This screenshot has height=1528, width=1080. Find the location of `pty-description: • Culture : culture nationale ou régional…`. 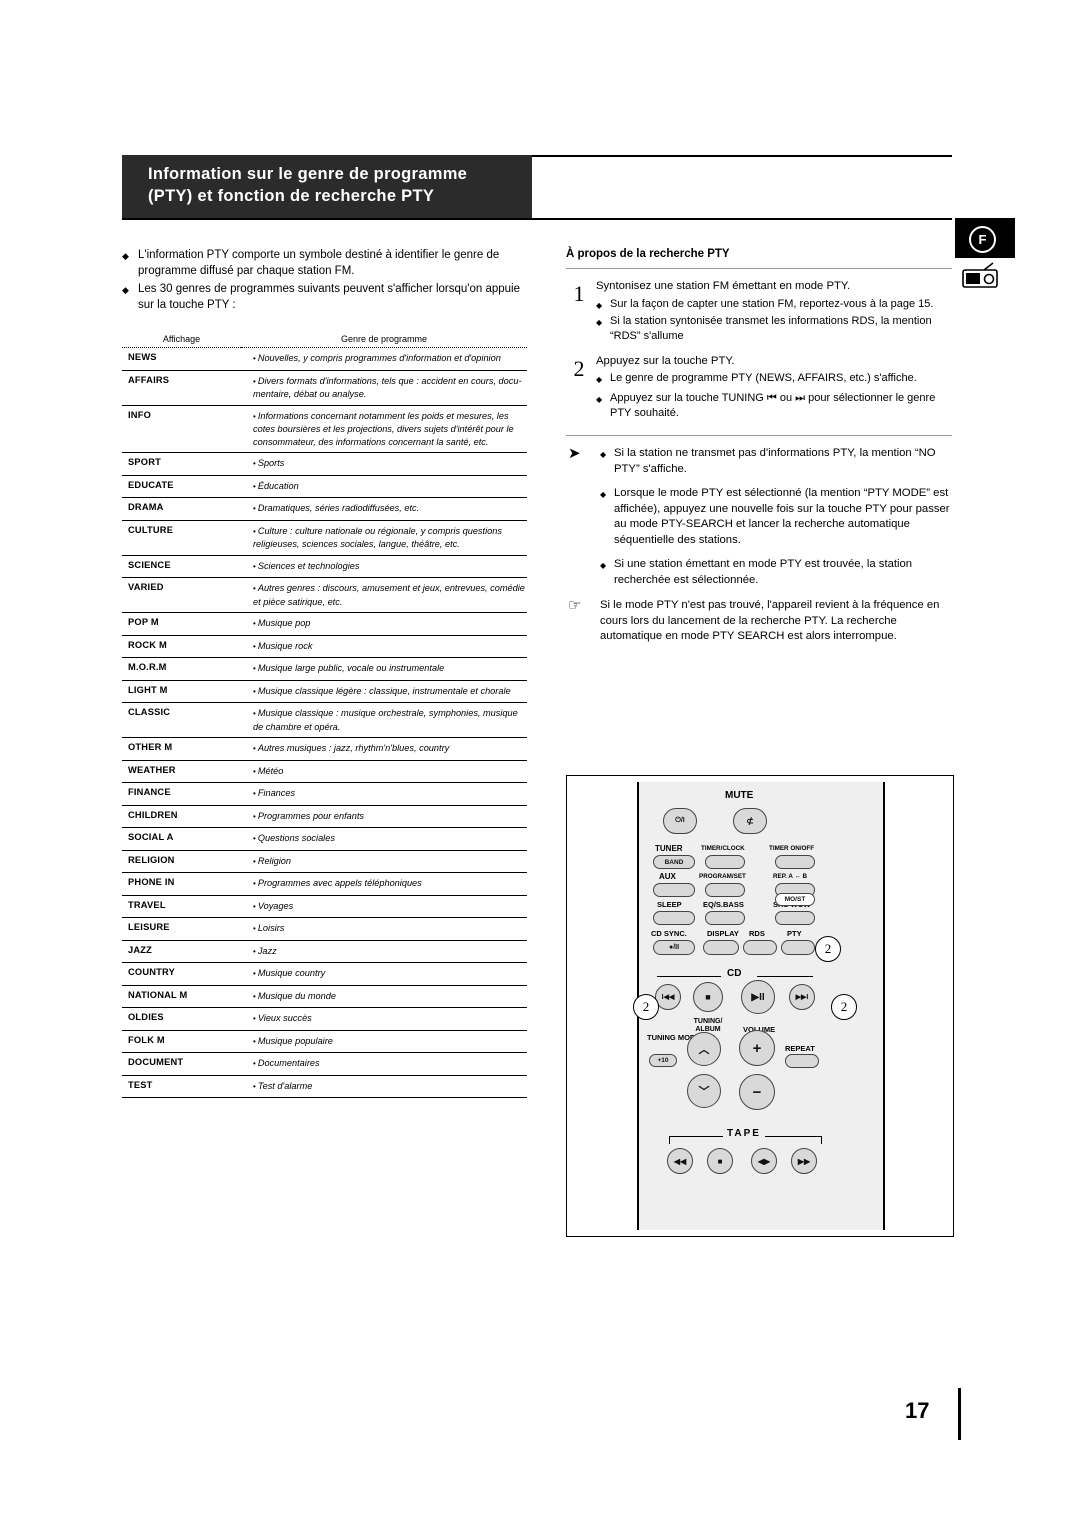

pty-description: • Culture : culture nationale ou régional… is located at coordinates (384, 538).